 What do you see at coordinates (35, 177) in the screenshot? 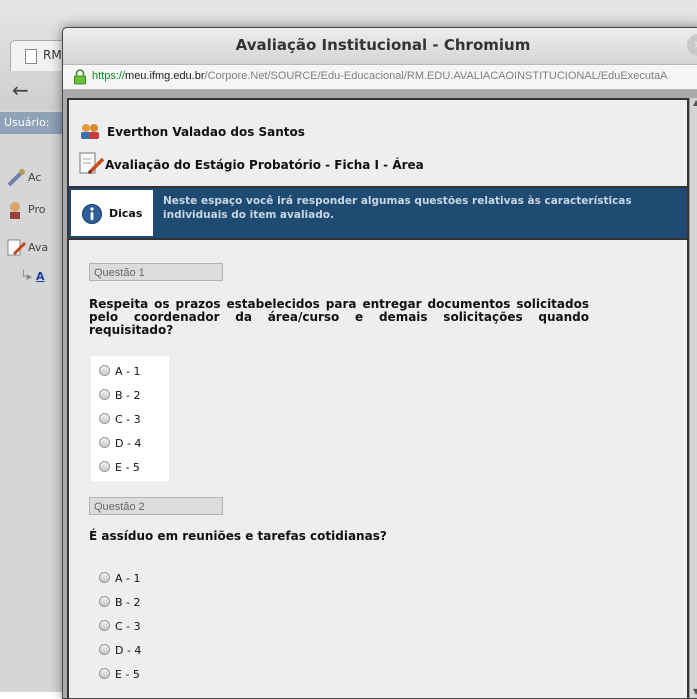
I see `background-menu-label-1: Ac` at bounding box center [35, 177].